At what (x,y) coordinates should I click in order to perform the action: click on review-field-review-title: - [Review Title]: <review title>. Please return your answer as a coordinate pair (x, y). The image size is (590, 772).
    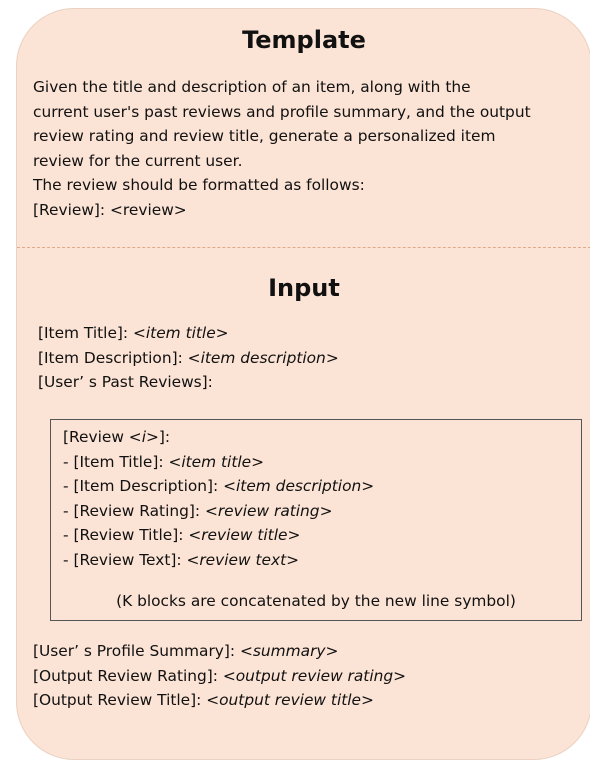
    Looking at the image, I should click on (218, 535).